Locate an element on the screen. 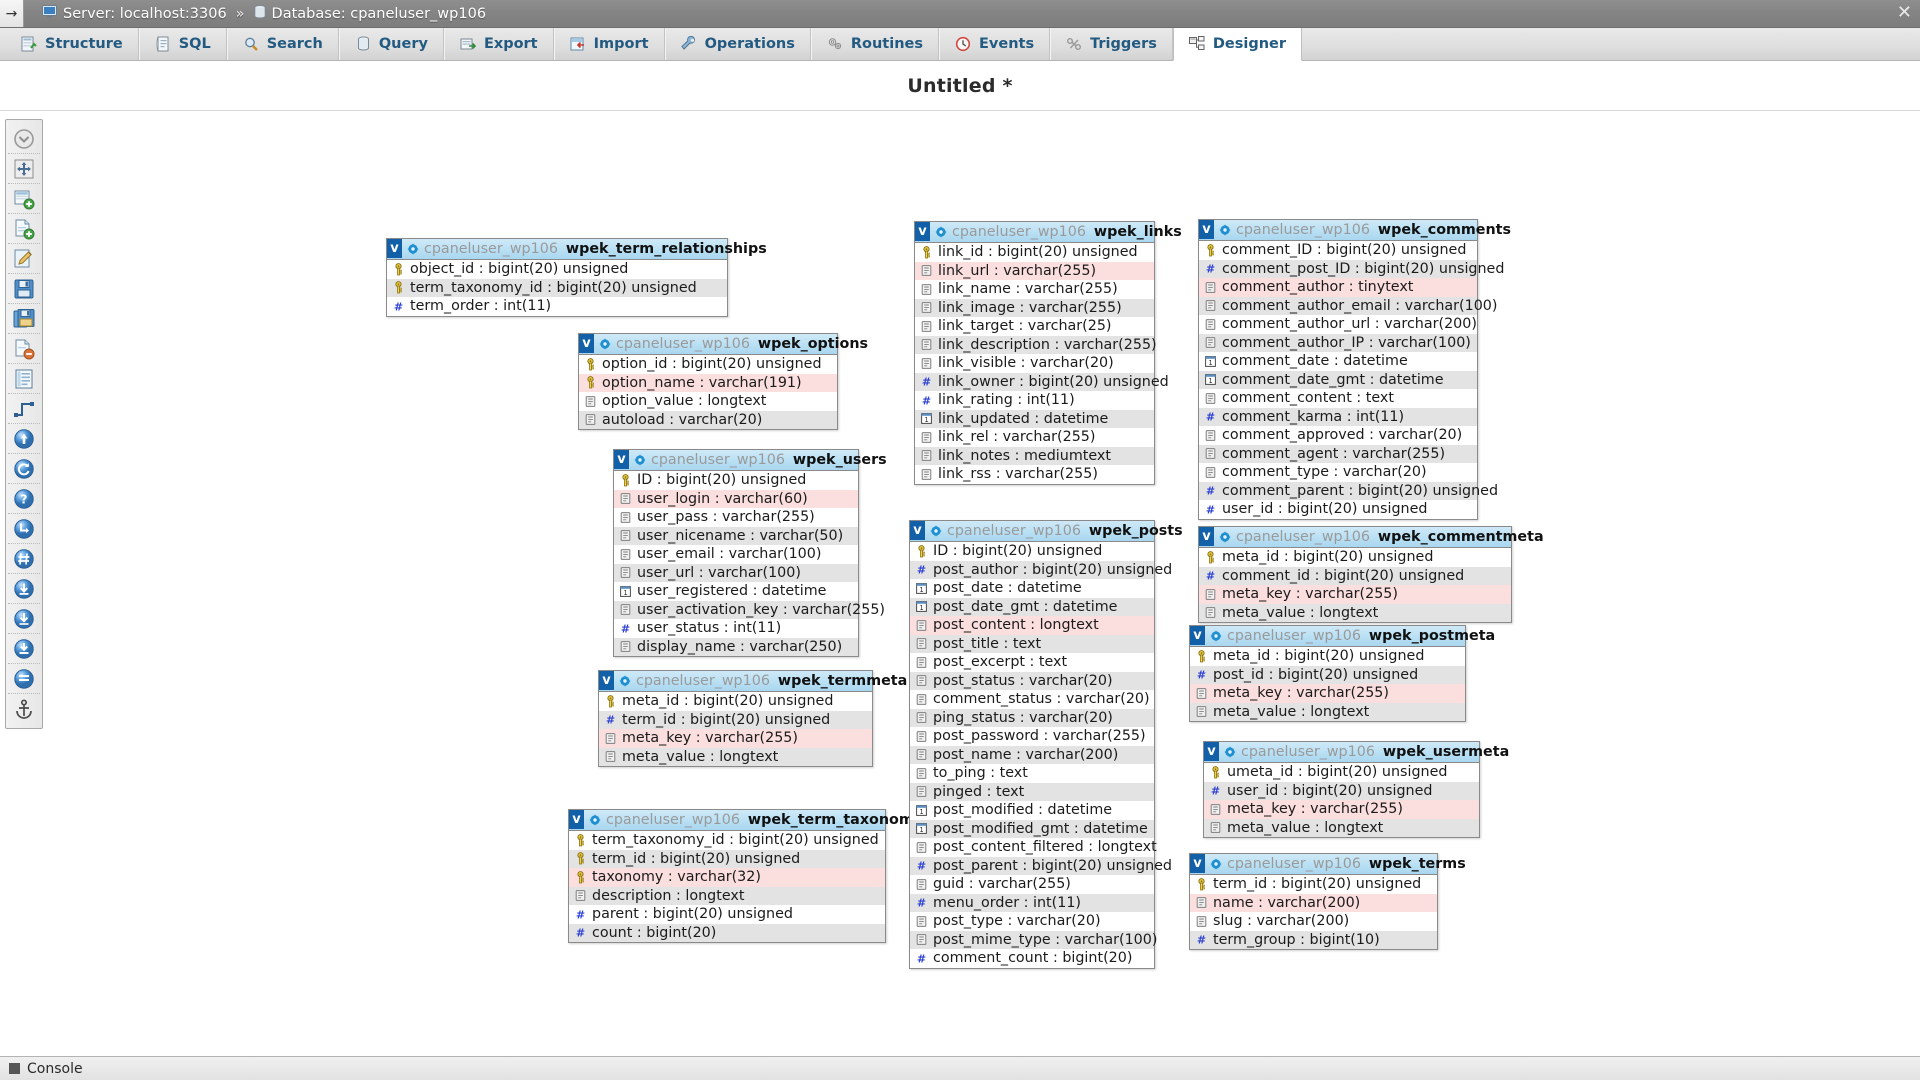 The width and height of the screenshot is (1920, 1080). table-column-row: # comment_karma : int(11) is located at coordinates (1338, 416).